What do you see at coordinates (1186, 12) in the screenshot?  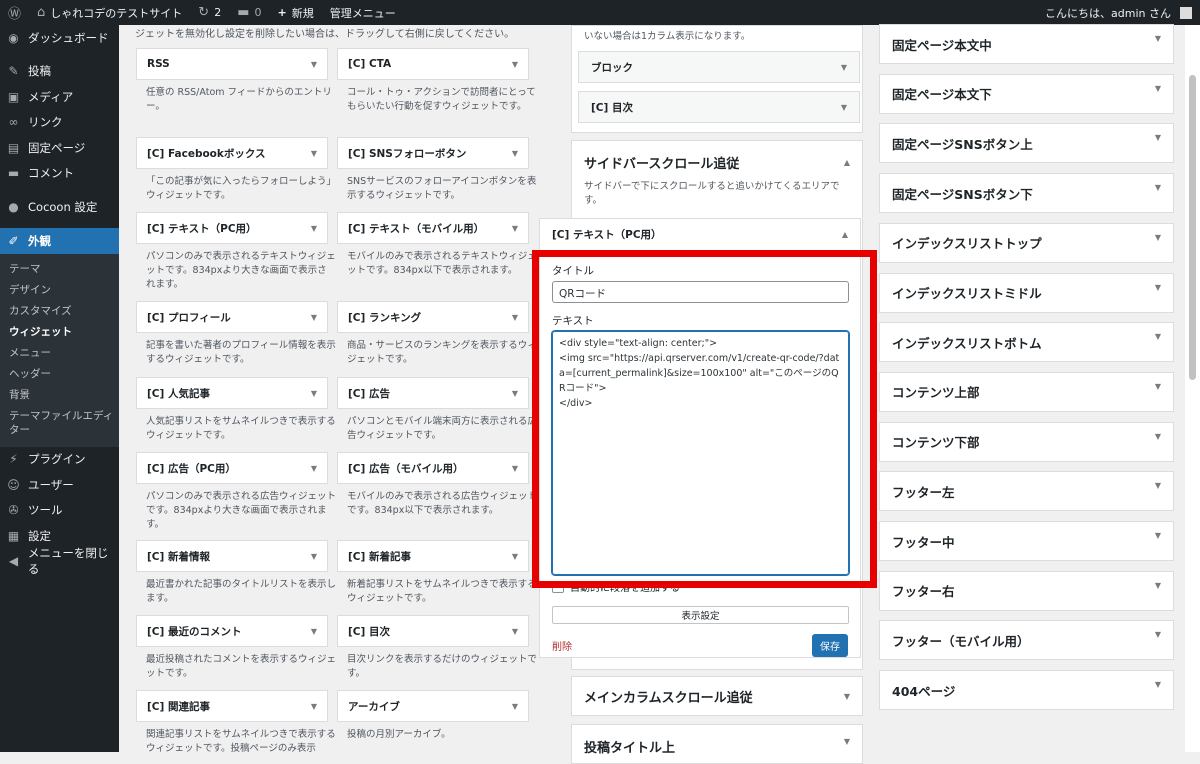 I see `avatar` at bounding box center [1186, 12].